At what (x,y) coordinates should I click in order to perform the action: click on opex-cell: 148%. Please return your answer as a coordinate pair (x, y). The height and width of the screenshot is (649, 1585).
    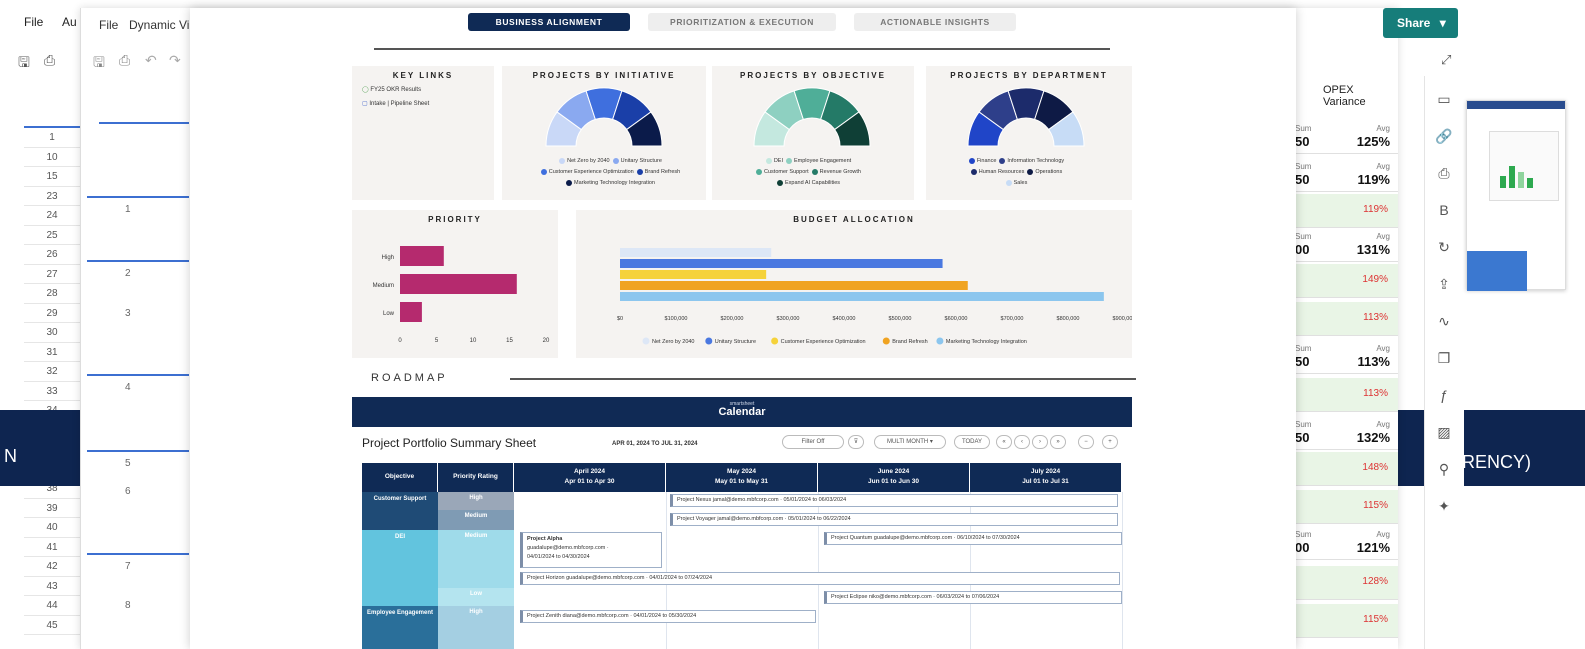
    Looking at the image, I should click on (1346, 469).